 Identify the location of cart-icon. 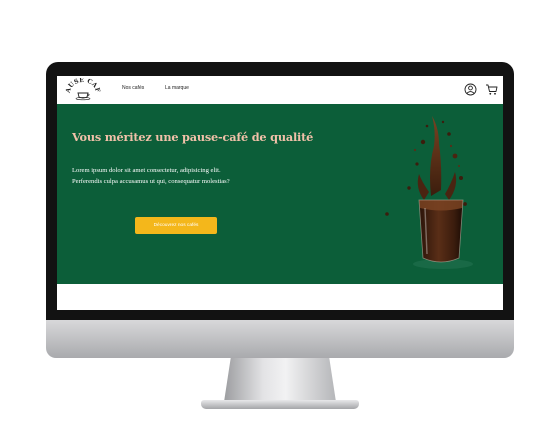
(491, 89).